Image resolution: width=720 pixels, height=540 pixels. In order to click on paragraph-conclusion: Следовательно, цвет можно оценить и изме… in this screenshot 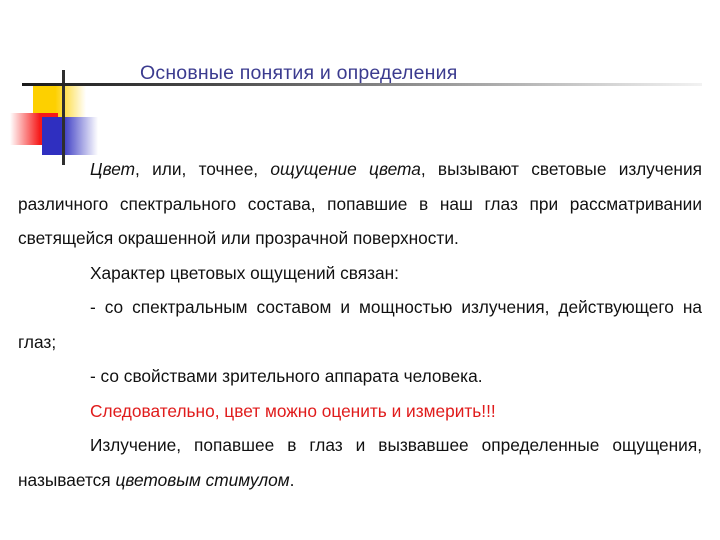, I will do `click(293, 410)`.